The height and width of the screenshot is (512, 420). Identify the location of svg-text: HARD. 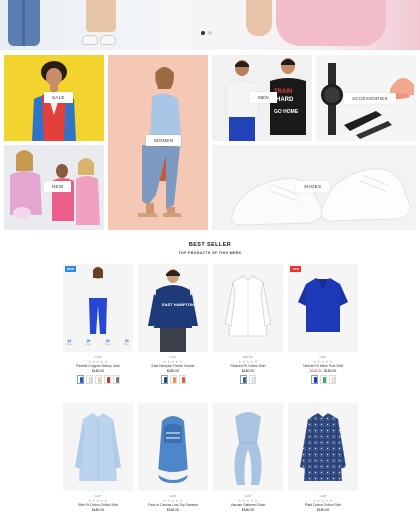
(285, 100).